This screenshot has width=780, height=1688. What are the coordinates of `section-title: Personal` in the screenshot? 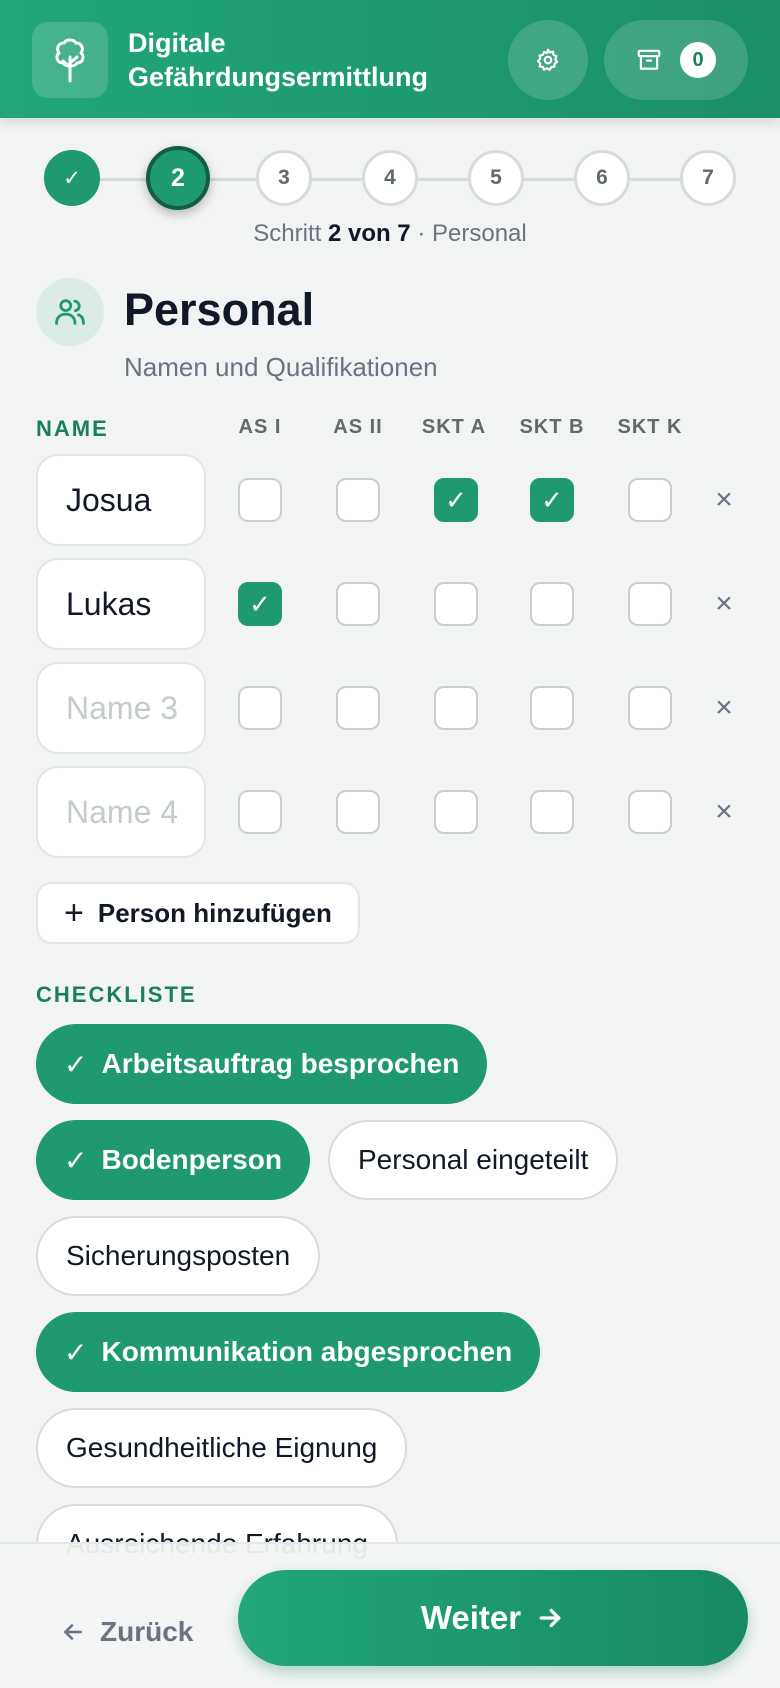 It's located at (219, 309).